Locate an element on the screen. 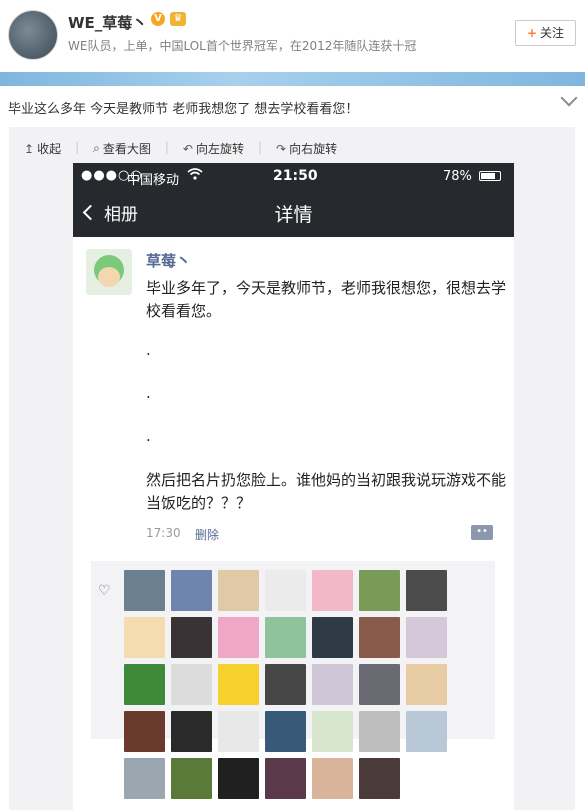 This screenshot has height=810, width=585. rotate-left-icon: ↶ is located at coordinates (187, 148).